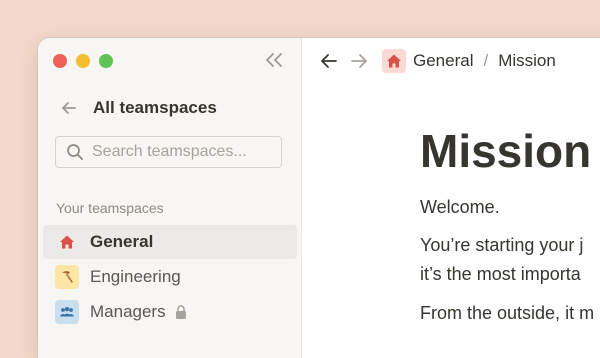  I want to click on collapse-sidebar-button, so click(274, 60).